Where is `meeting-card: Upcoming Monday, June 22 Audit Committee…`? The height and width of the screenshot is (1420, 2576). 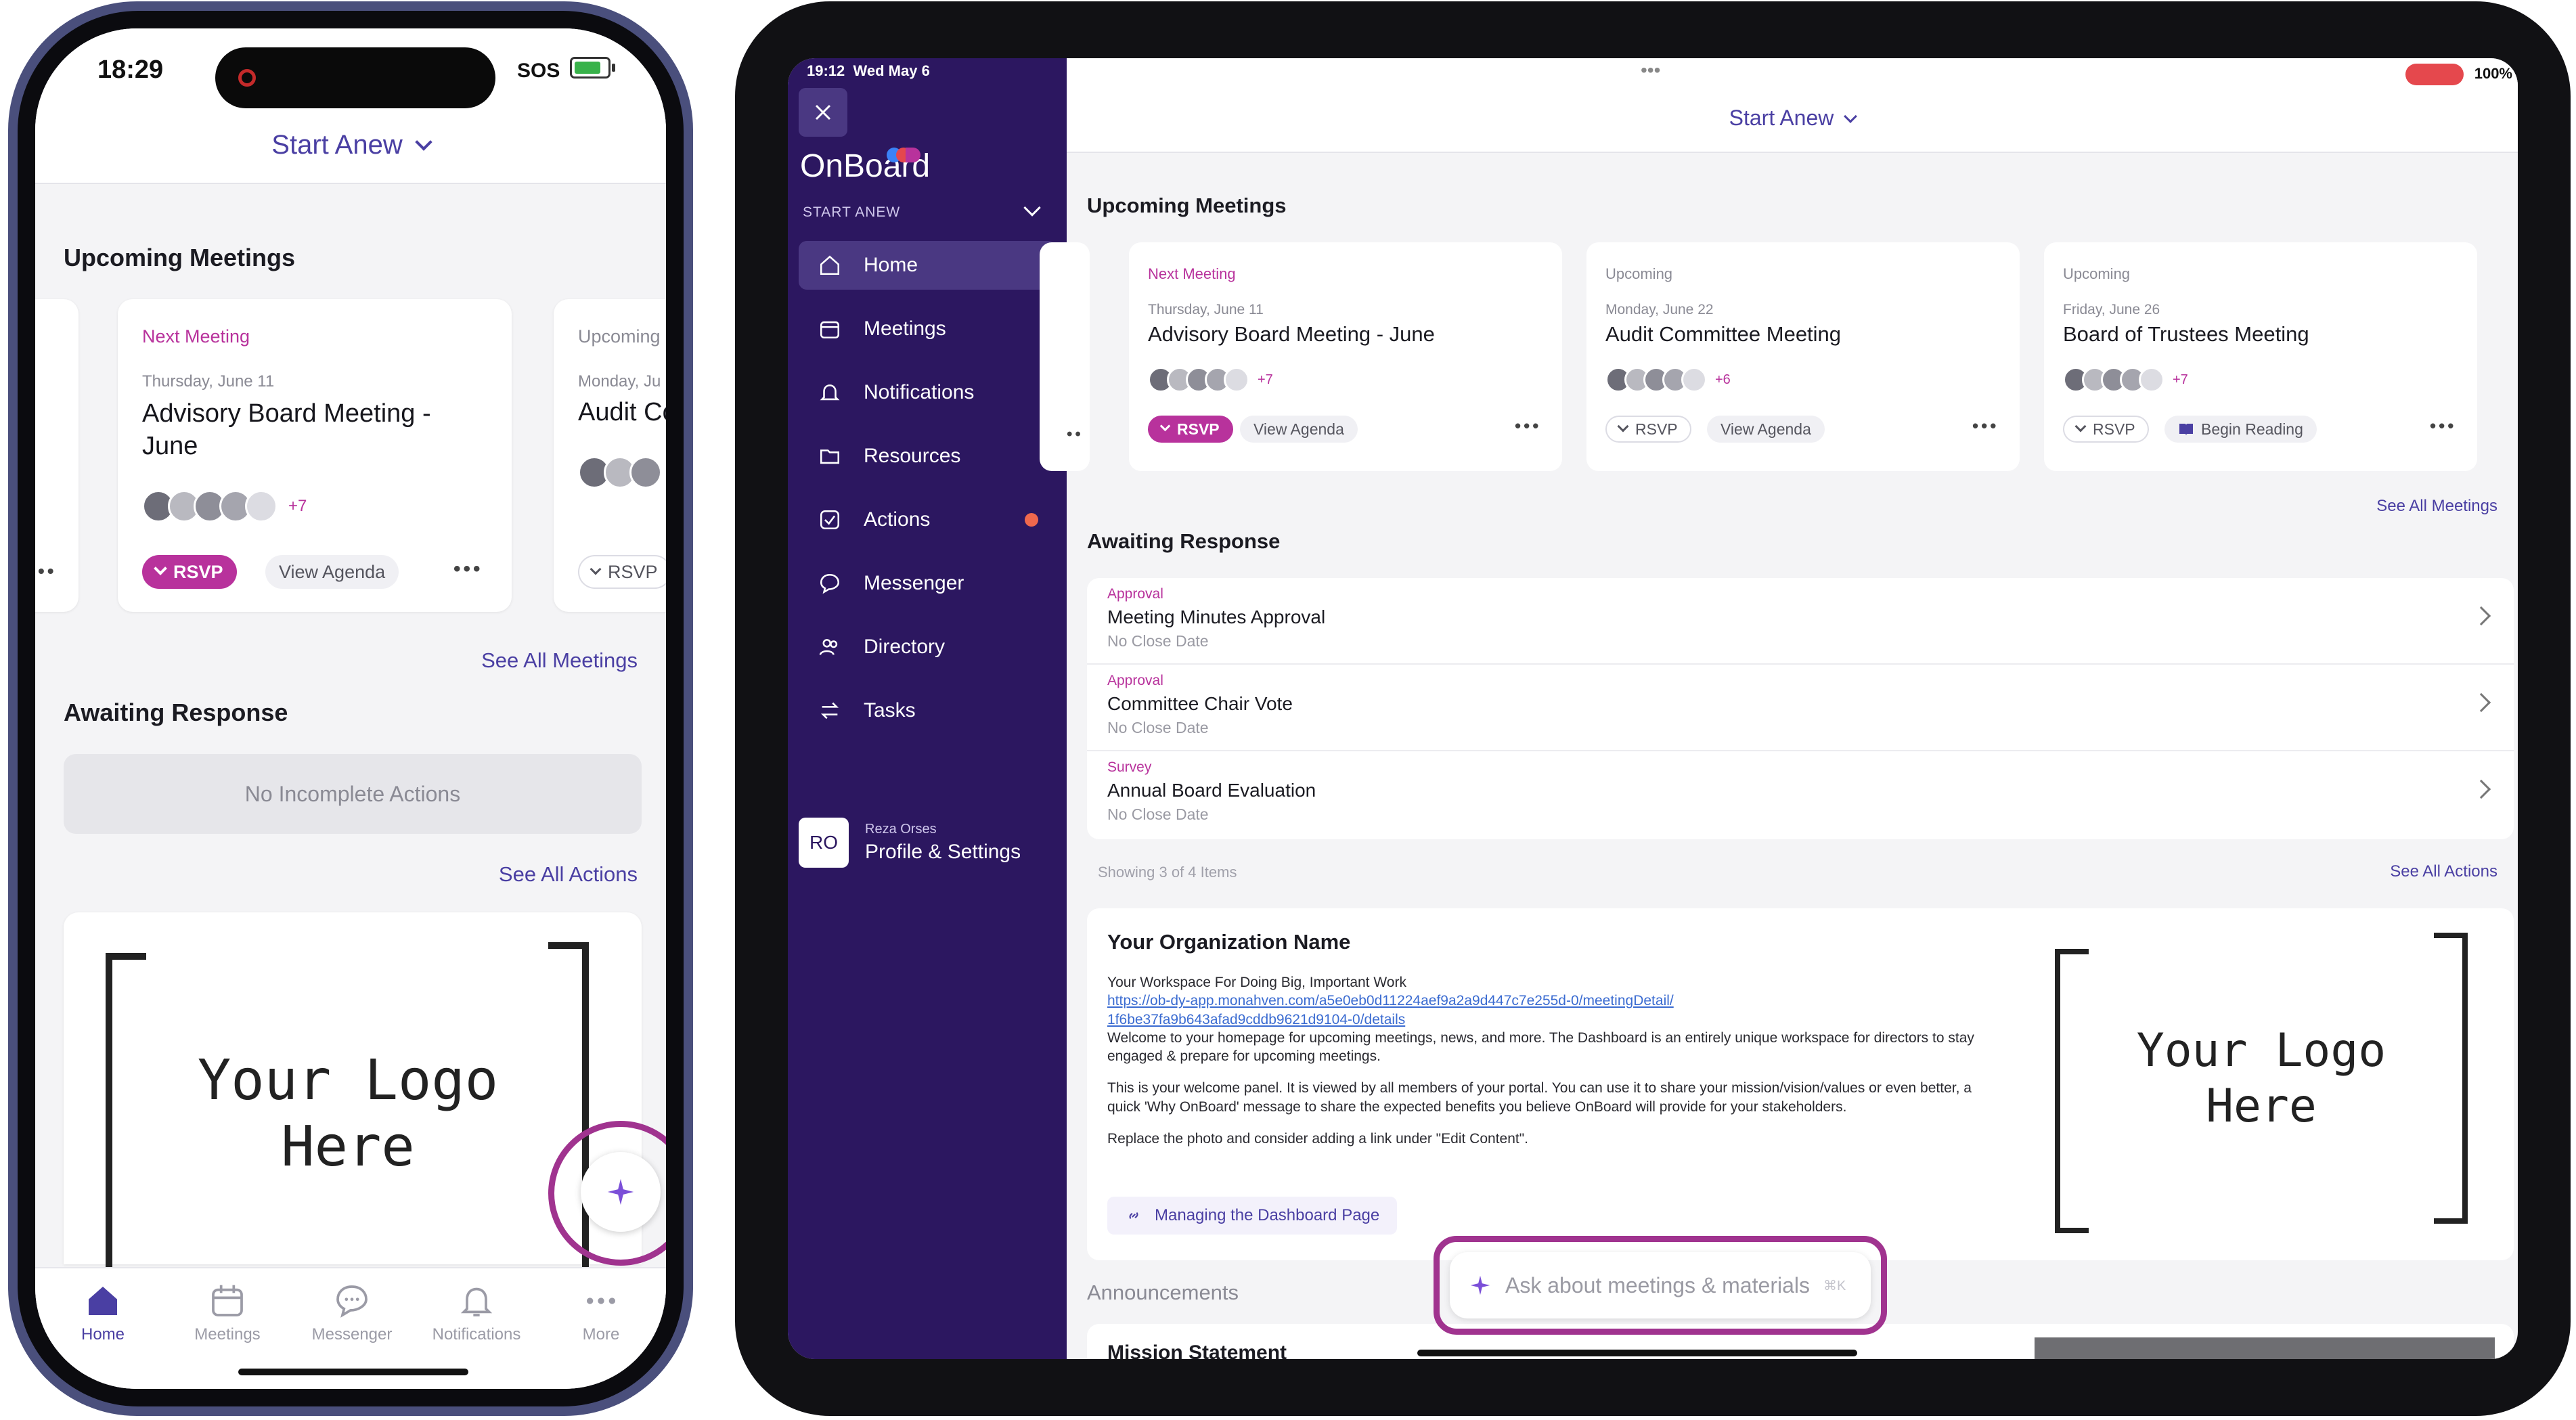
meeting-card: Upcoming Monday, June 22 Audit Committee… is located at coordinates (1803, 356).